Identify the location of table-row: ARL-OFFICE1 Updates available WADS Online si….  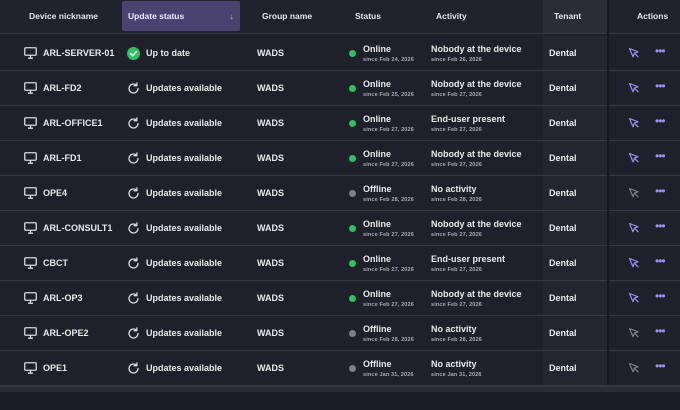
(340, 123).